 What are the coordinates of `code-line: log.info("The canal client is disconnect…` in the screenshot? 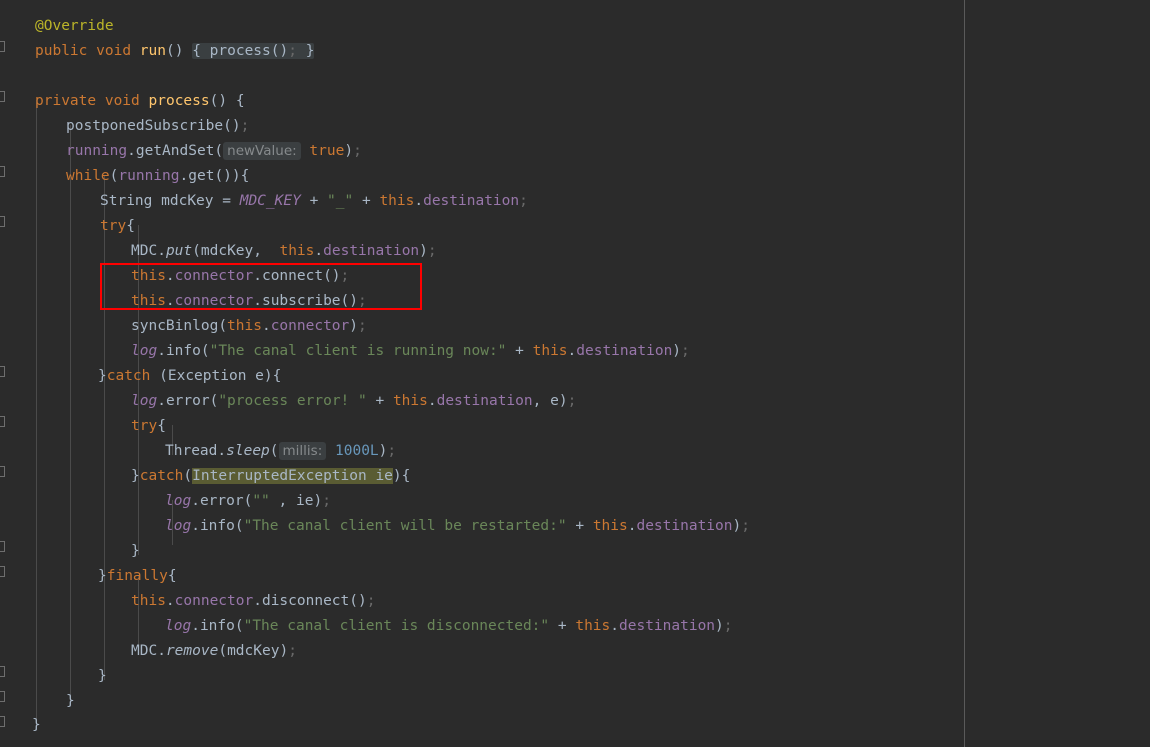 It's located at (366, 626).